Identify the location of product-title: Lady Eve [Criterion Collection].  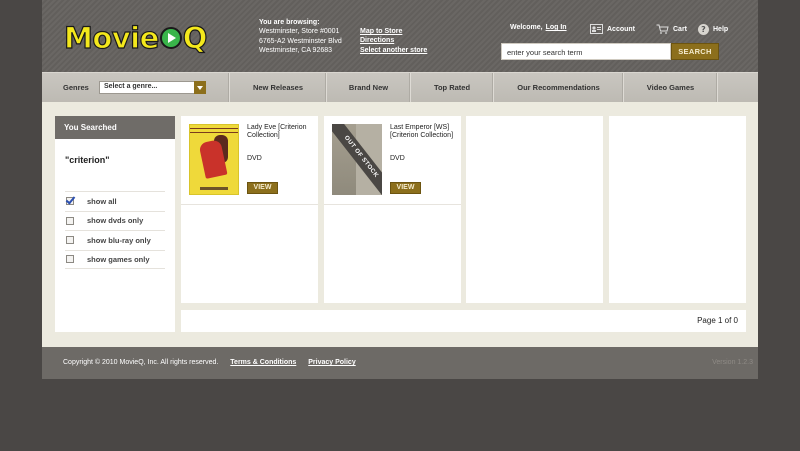
(280, 132).